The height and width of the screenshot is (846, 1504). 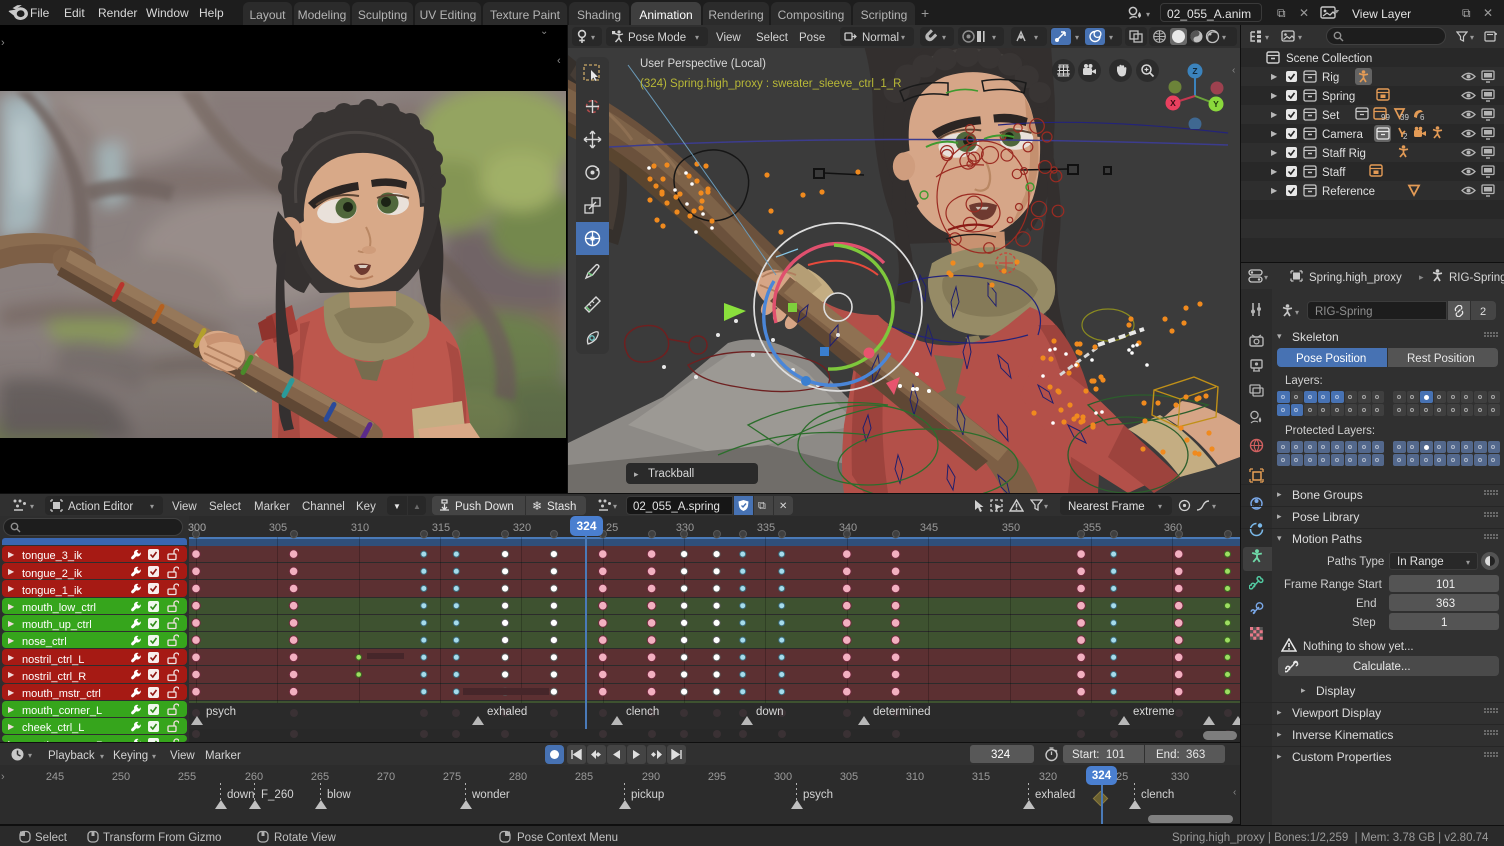 What do you see at coordinates (1194, 71) in the screenshot?
I see `svg-text: Z` at bounding box center [1194, 71].